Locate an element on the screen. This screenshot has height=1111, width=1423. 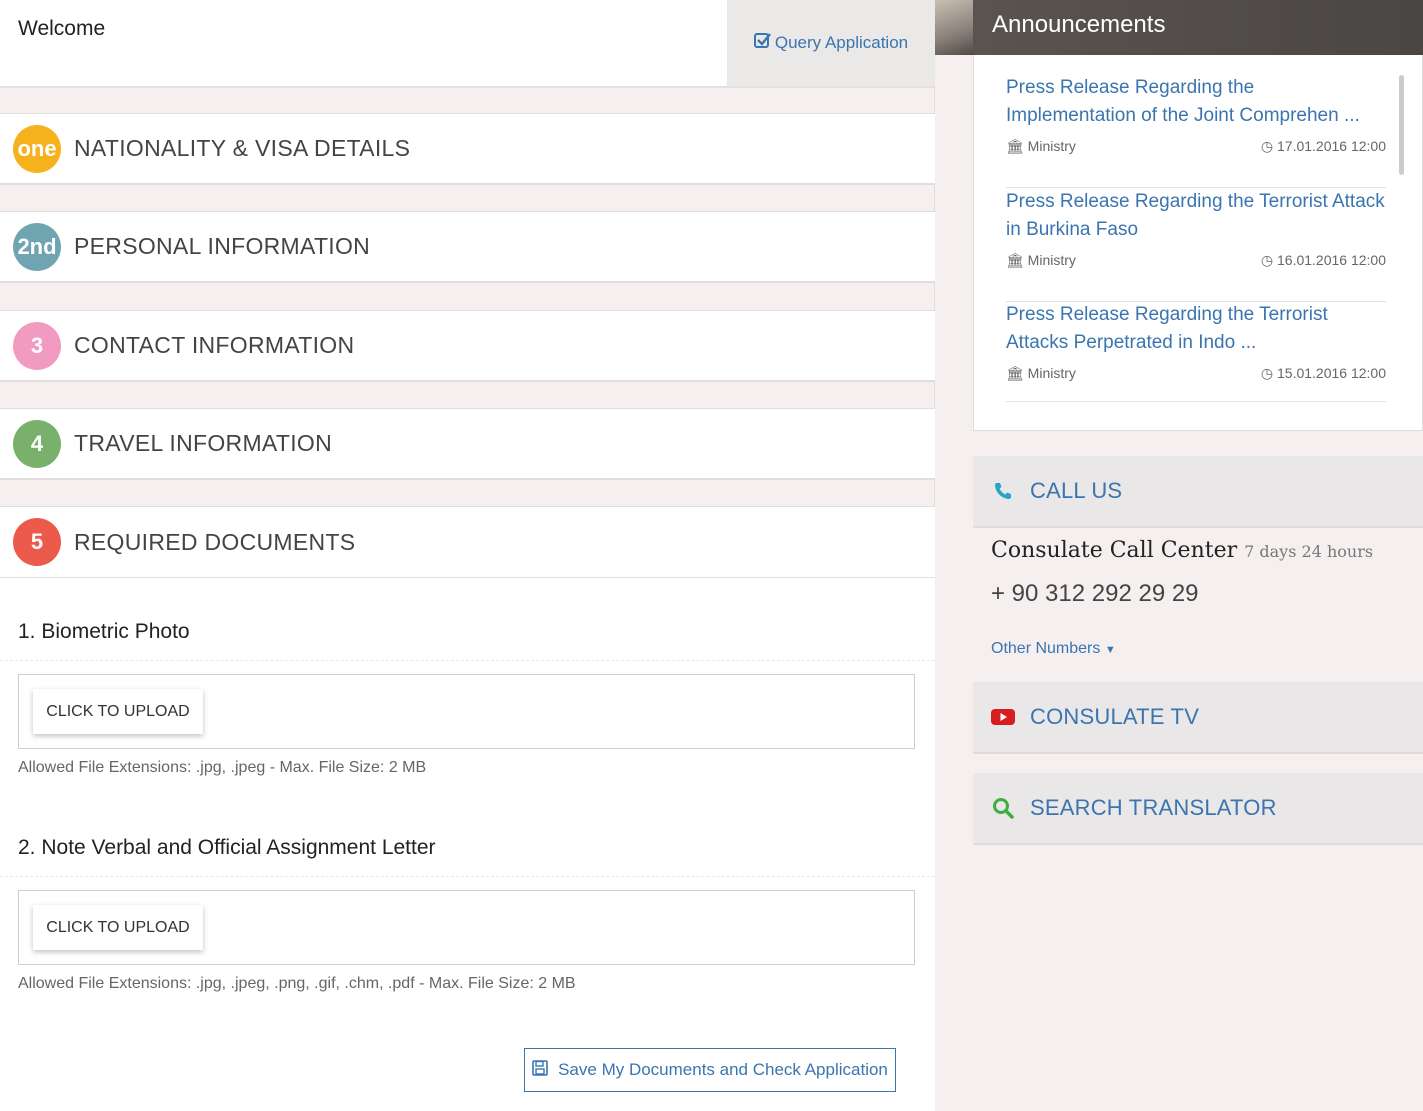
announcement-date: ◷ 16.01.2016 12:00 is located at coordinates (1323, 260).